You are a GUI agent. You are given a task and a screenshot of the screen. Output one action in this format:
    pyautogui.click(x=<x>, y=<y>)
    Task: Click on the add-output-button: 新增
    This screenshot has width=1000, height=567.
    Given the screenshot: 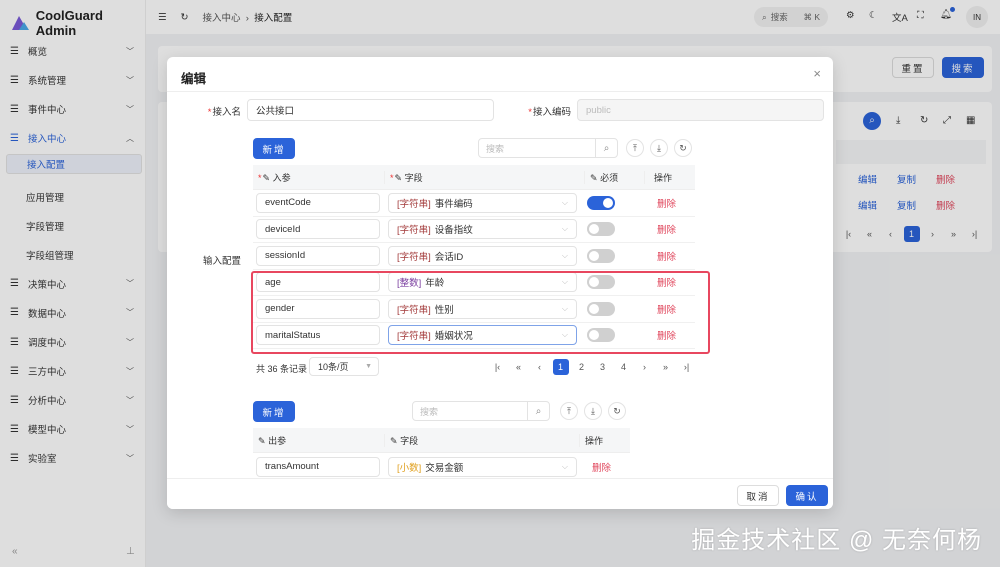 What is the action you would take?
    pyautogui.click(x=274, y=411)
    